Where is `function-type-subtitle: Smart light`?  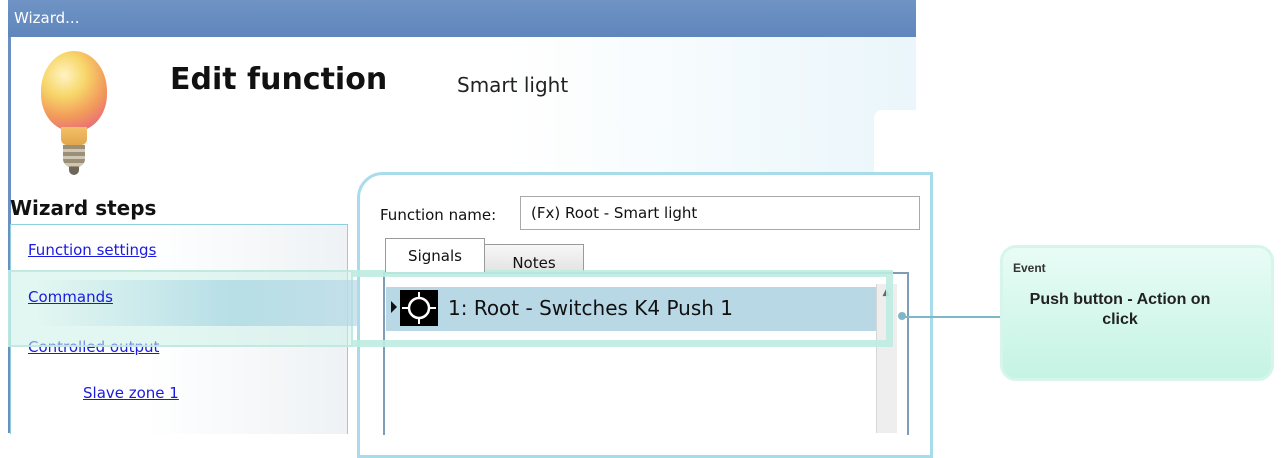 function-type-subtitle: Smart light is located at coordinates (513, 85).